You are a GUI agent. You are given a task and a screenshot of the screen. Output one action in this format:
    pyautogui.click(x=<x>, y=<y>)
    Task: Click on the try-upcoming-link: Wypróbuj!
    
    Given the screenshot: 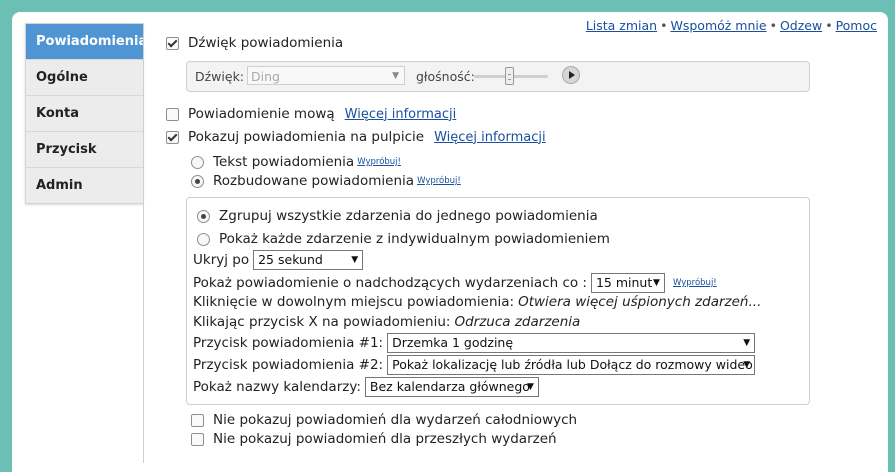 What is the action you would take?
    pyautogui.click(x=695, y=283)
    